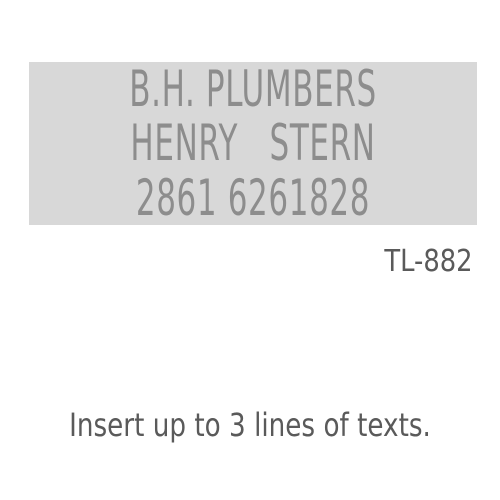 The width and height of the screenshot is (500, 500). What do you see at coordinates (250, 425) in the screenshot?
I see `instruction-text: Insert up to 3 lines of texts.` at bounding box center [250, 425].